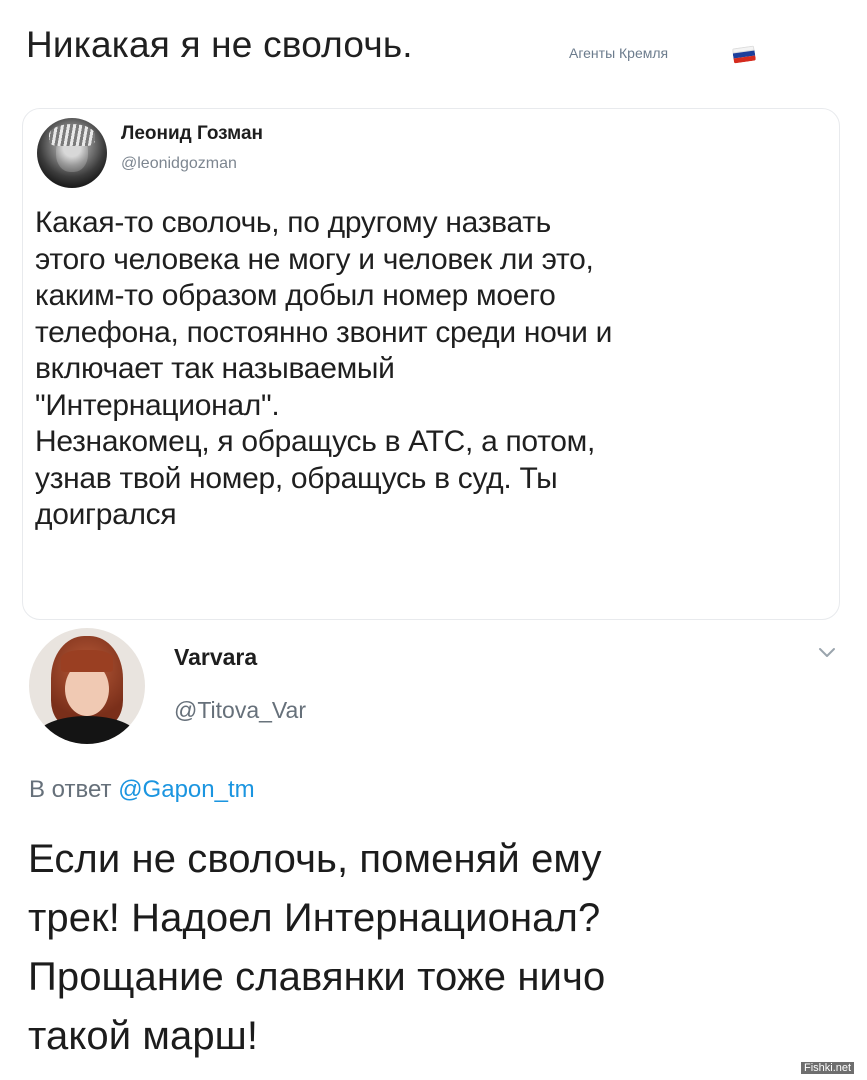  Describe the element at coordinates (186, 789) in the screenshot. I see `reply-mention-link: @Gapon_tm` at that location.